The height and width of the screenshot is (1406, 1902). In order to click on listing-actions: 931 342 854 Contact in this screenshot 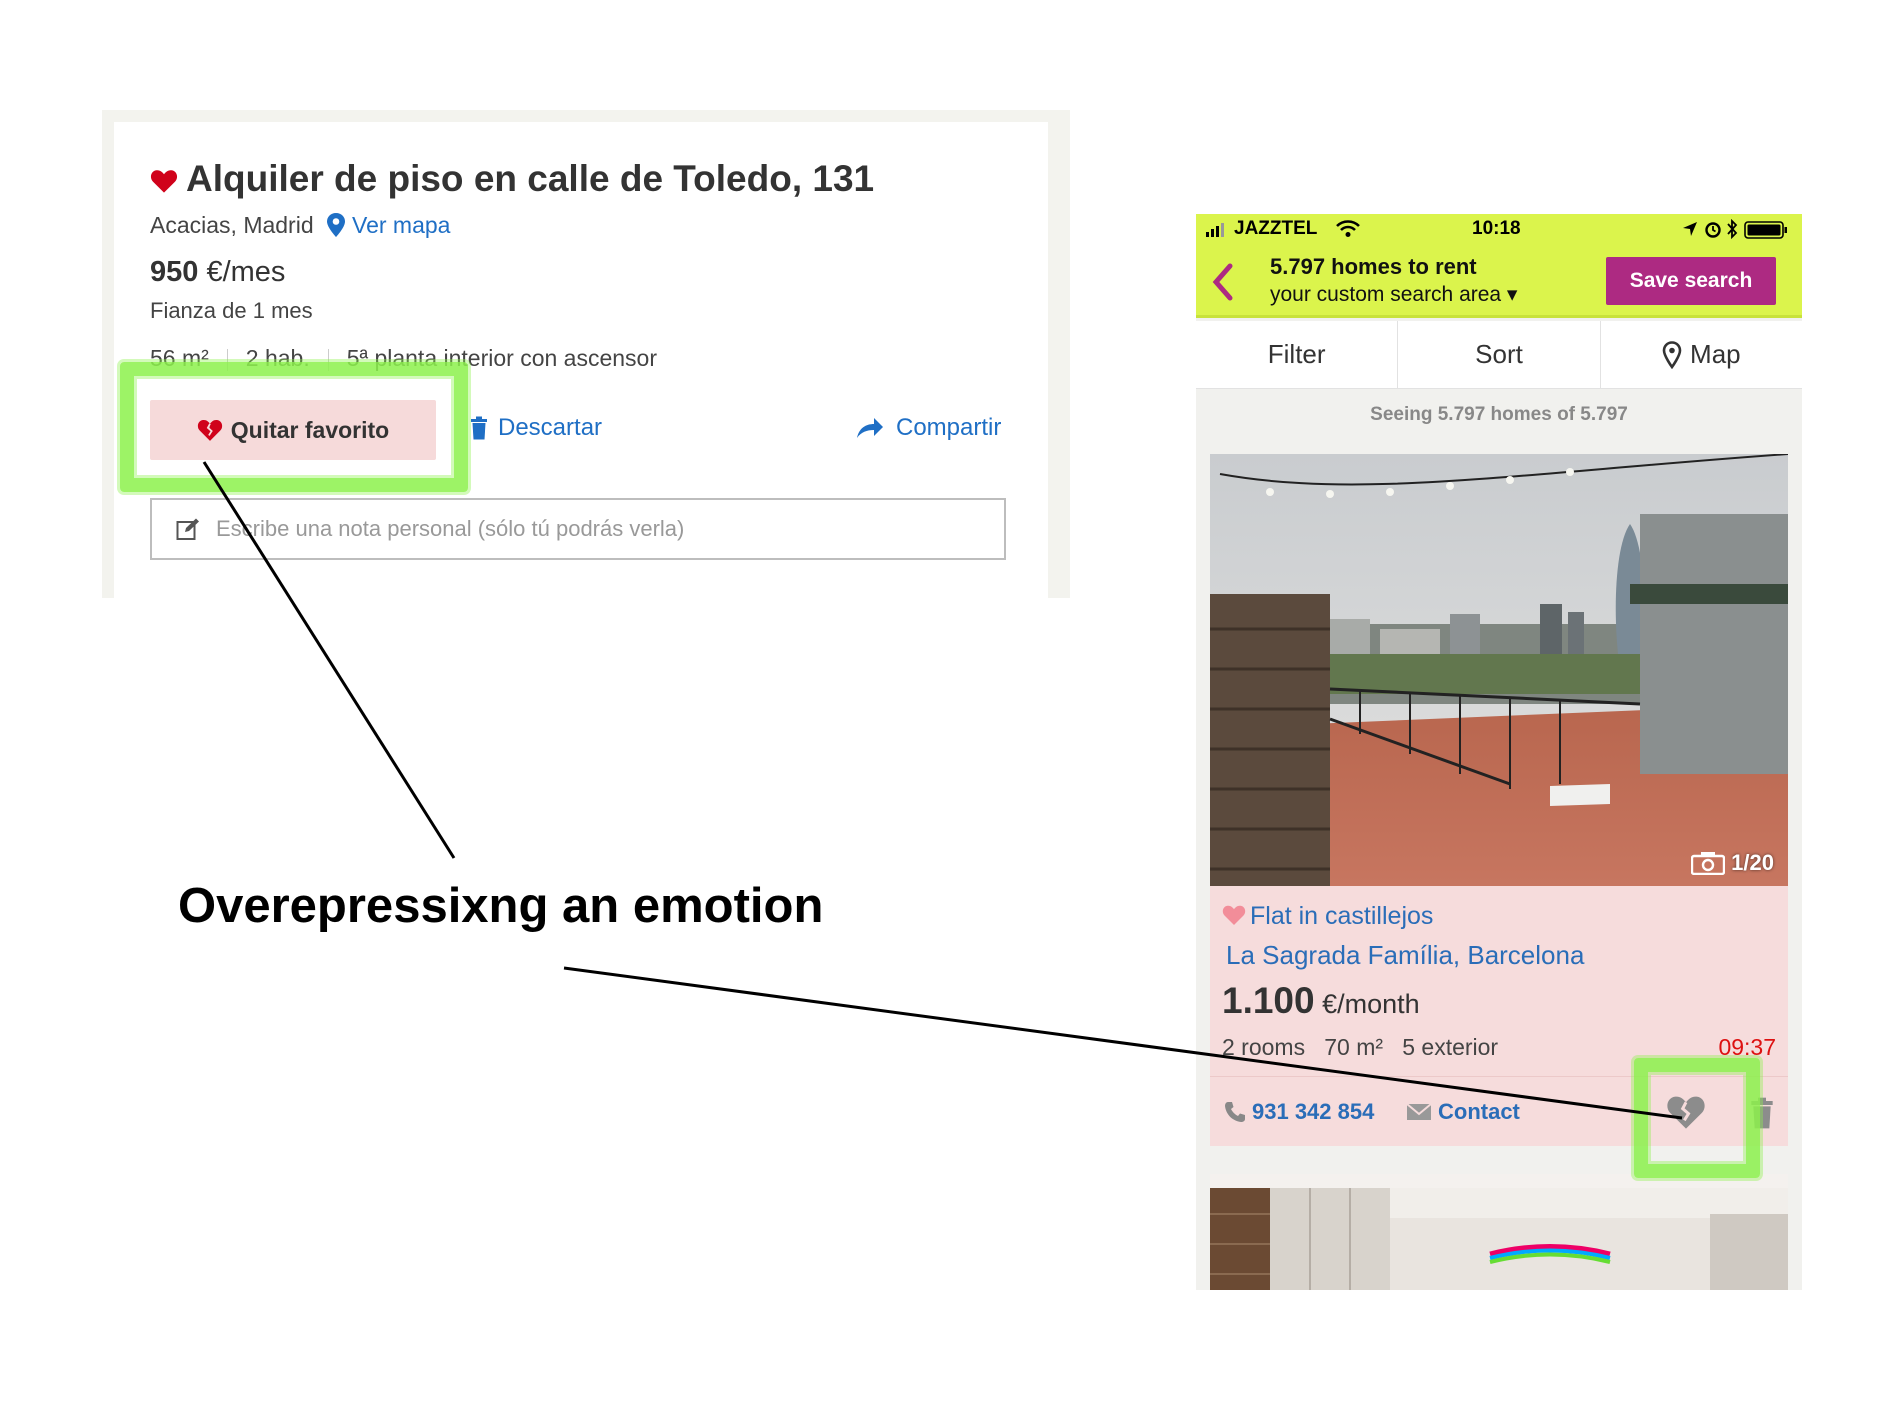, I will do `click(1499, 1111)`.